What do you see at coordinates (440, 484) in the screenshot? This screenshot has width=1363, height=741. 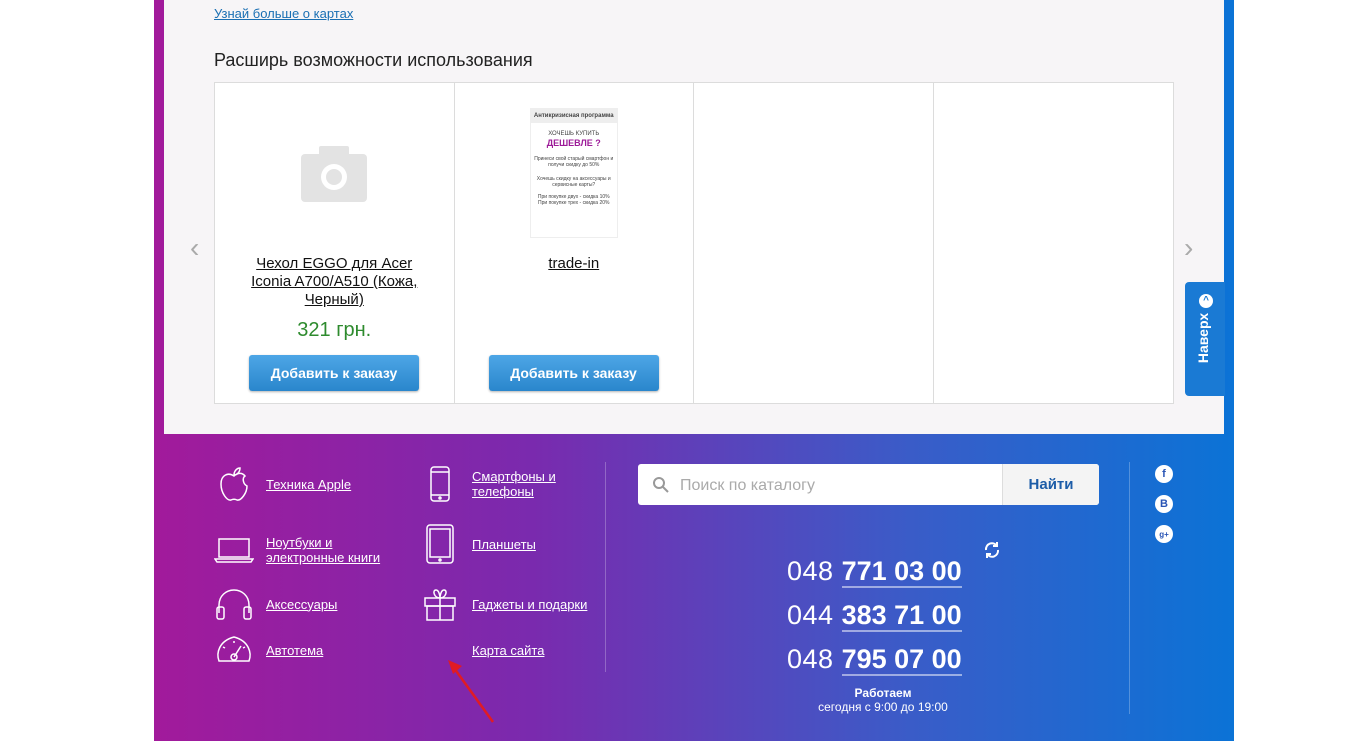 I see `smartphone-icon` at bounding box center [440, 484].